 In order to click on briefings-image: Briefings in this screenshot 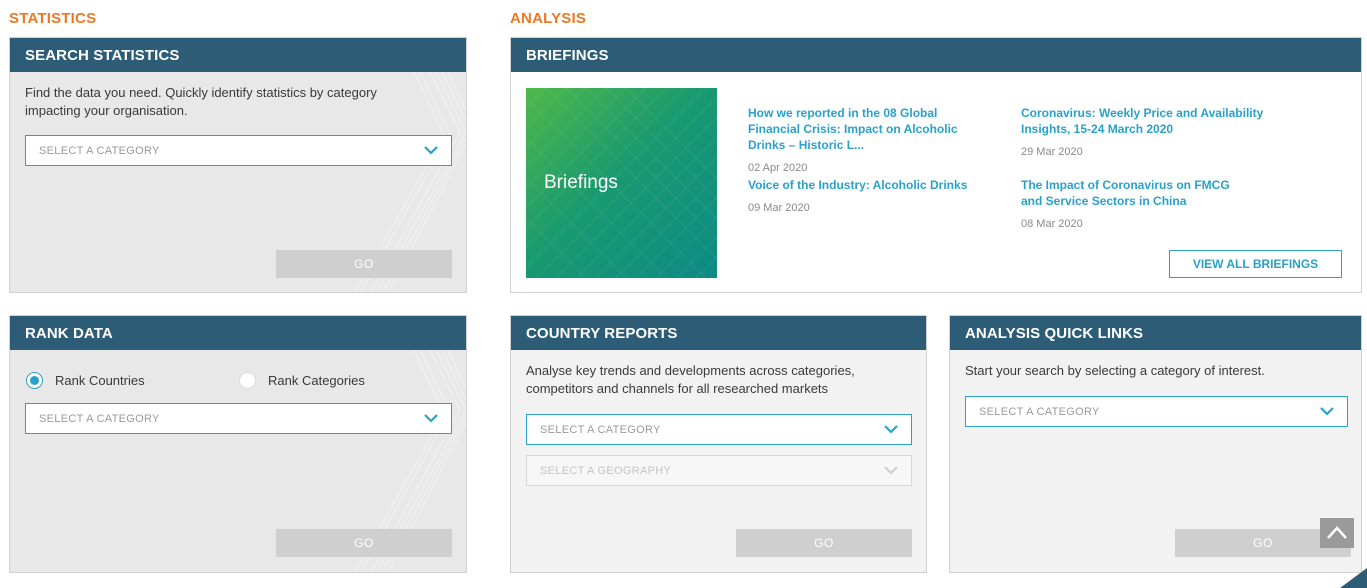, I will do `click(621, 183)`.